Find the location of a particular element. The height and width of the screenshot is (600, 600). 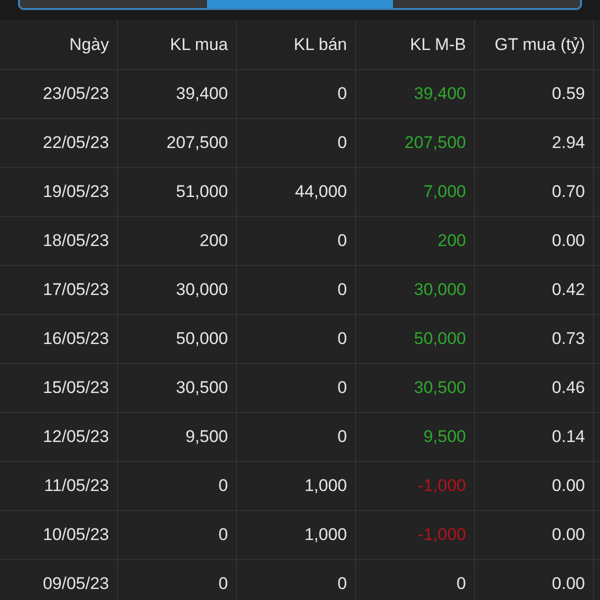

table-cell: 44,000 is located at coordinates (296, 192).